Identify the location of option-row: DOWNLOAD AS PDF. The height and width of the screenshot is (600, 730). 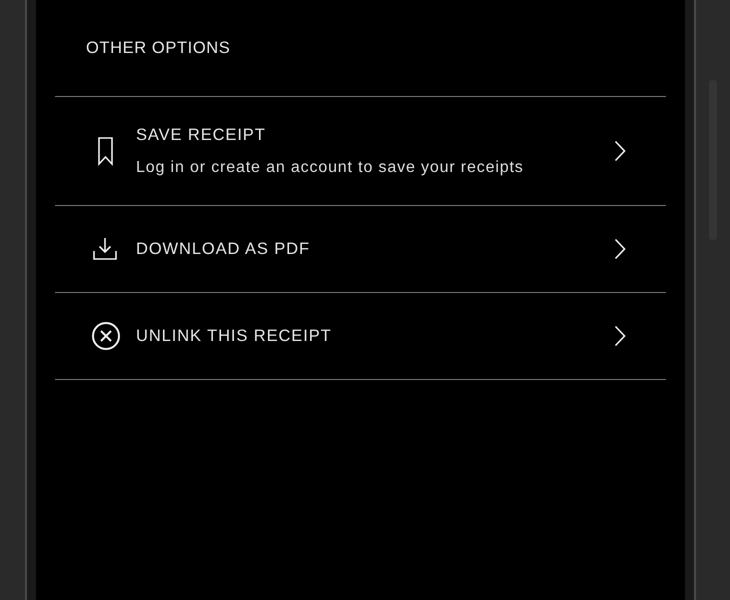
(360, 249).